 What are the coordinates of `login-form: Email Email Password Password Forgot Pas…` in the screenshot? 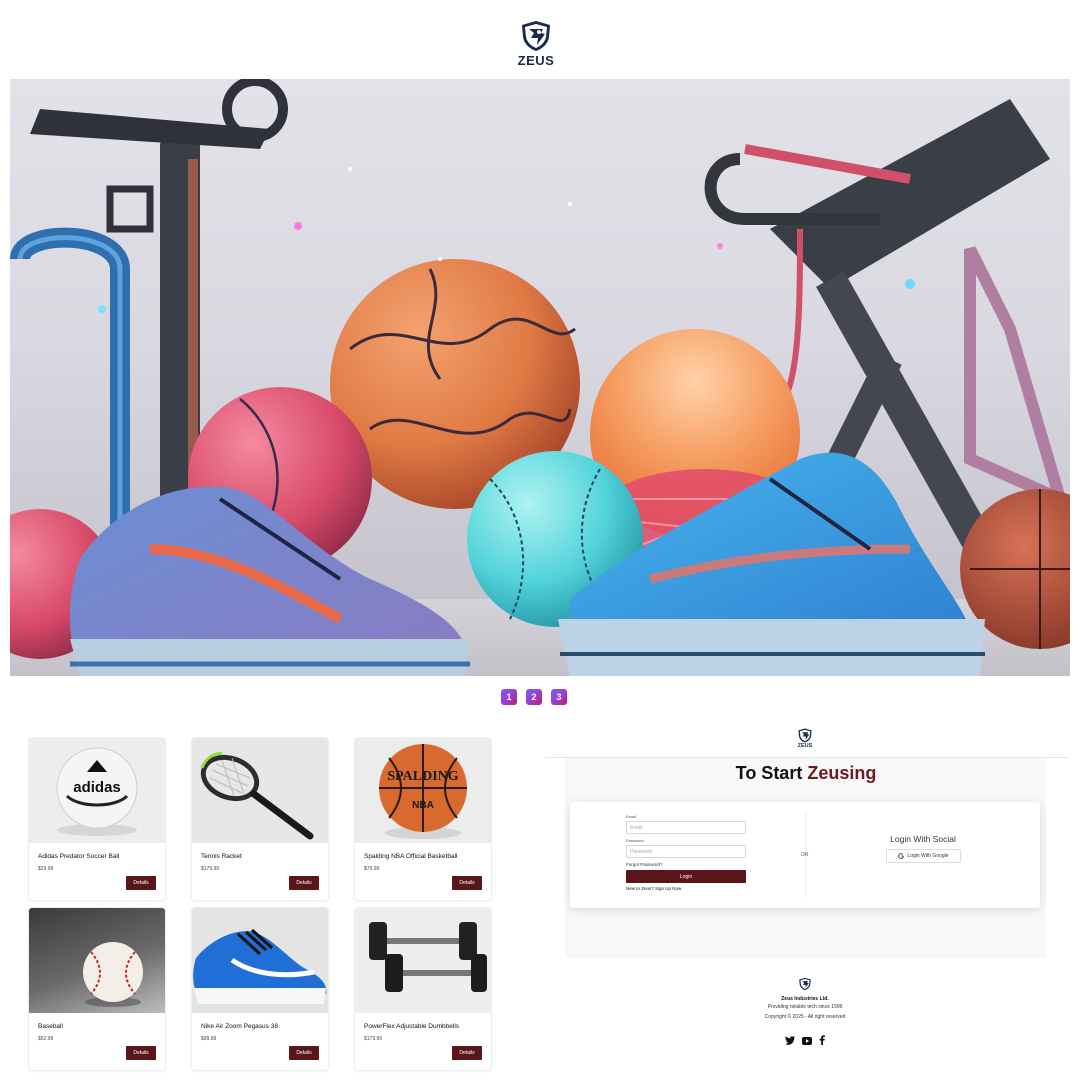 It's located at (686, 852).